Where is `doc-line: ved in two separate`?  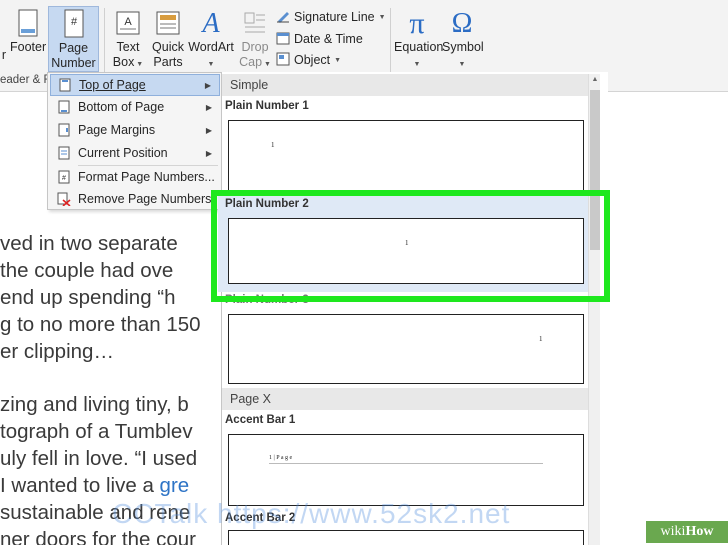 doc-line: ved in two separate is located at coordinates (89, 243).